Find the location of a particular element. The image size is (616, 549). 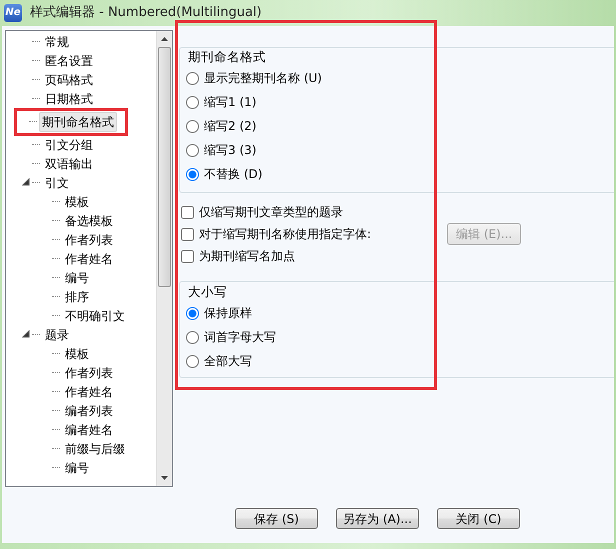

scroll-down-icon is located at coordinates (164, 478).